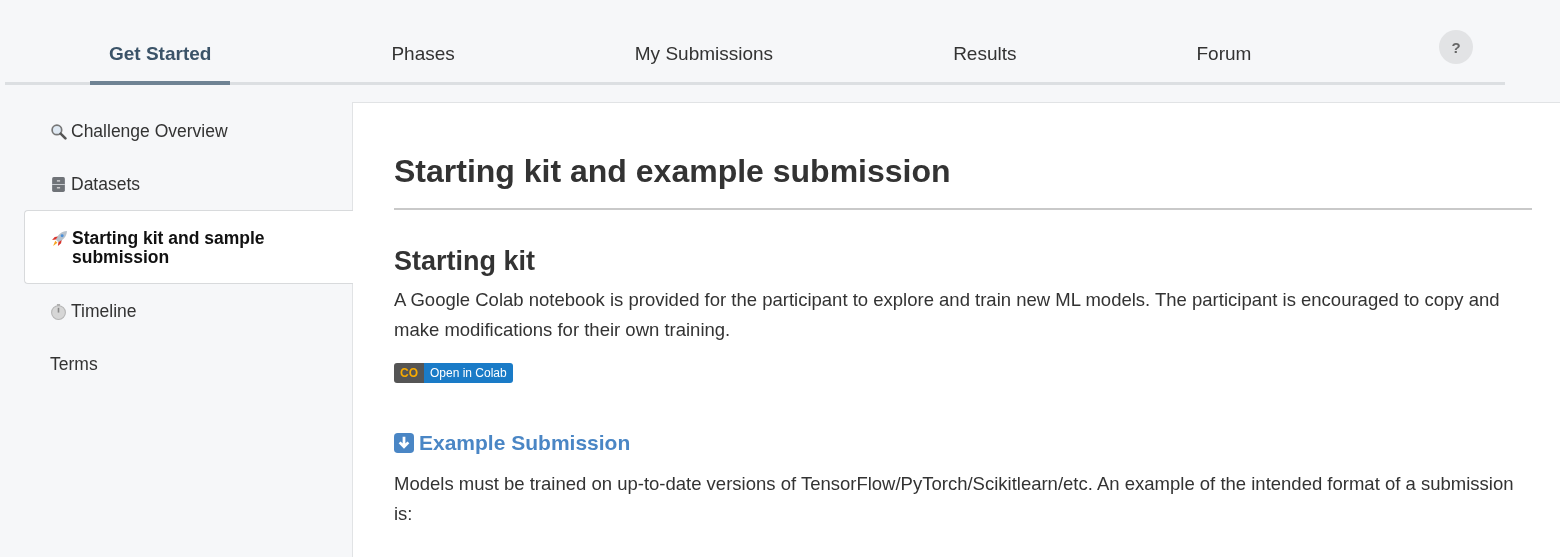  I want to click on sidebar-item: Challenge Overview, so click(188, 130).